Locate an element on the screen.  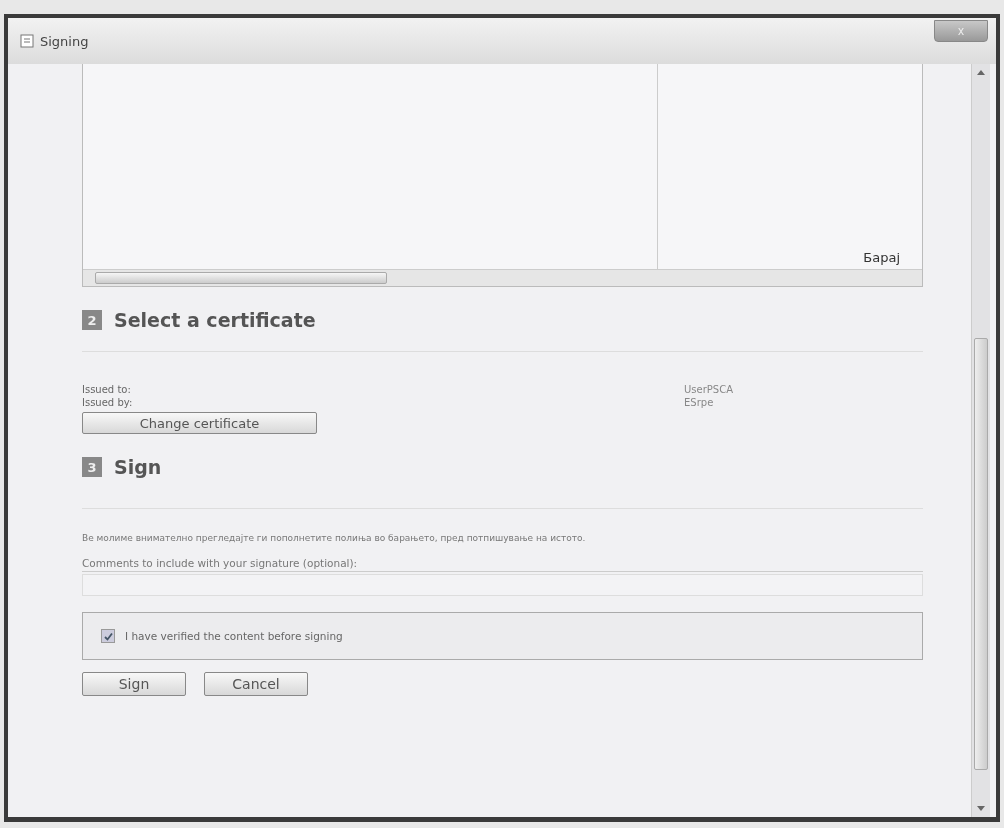
scroll-up-icon is located at coordinates (981, 72).